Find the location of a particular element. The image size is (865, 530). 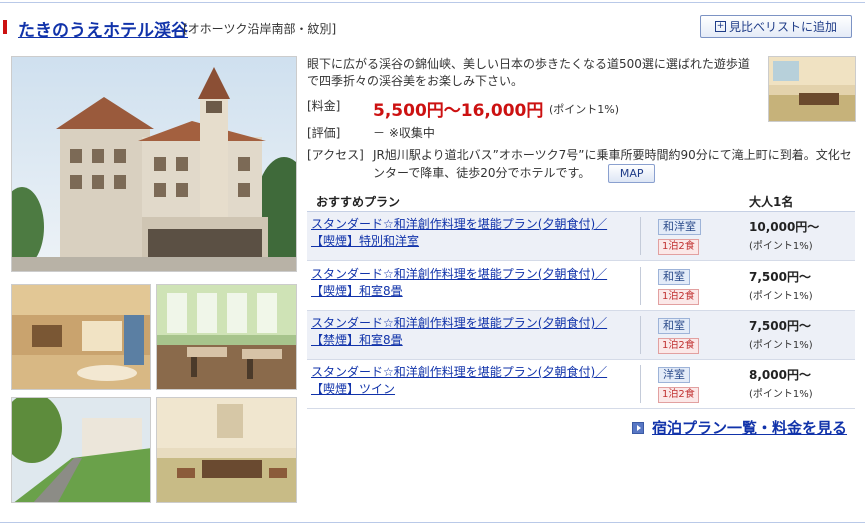

bottom-divider is located at coordinates (432, 522).